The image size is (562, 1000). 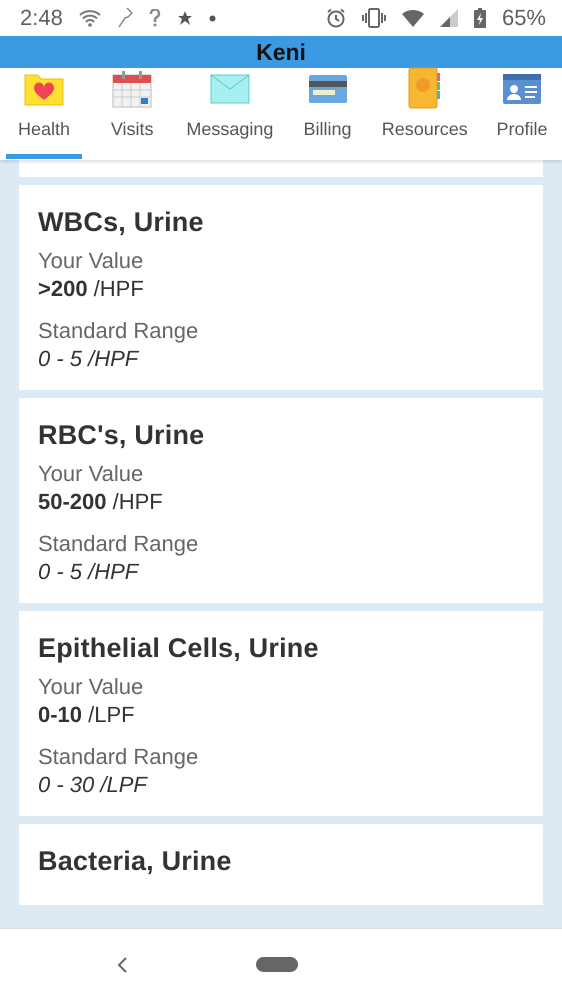 I want to click on nav-tab: Visits, so click(x=132, y=113).